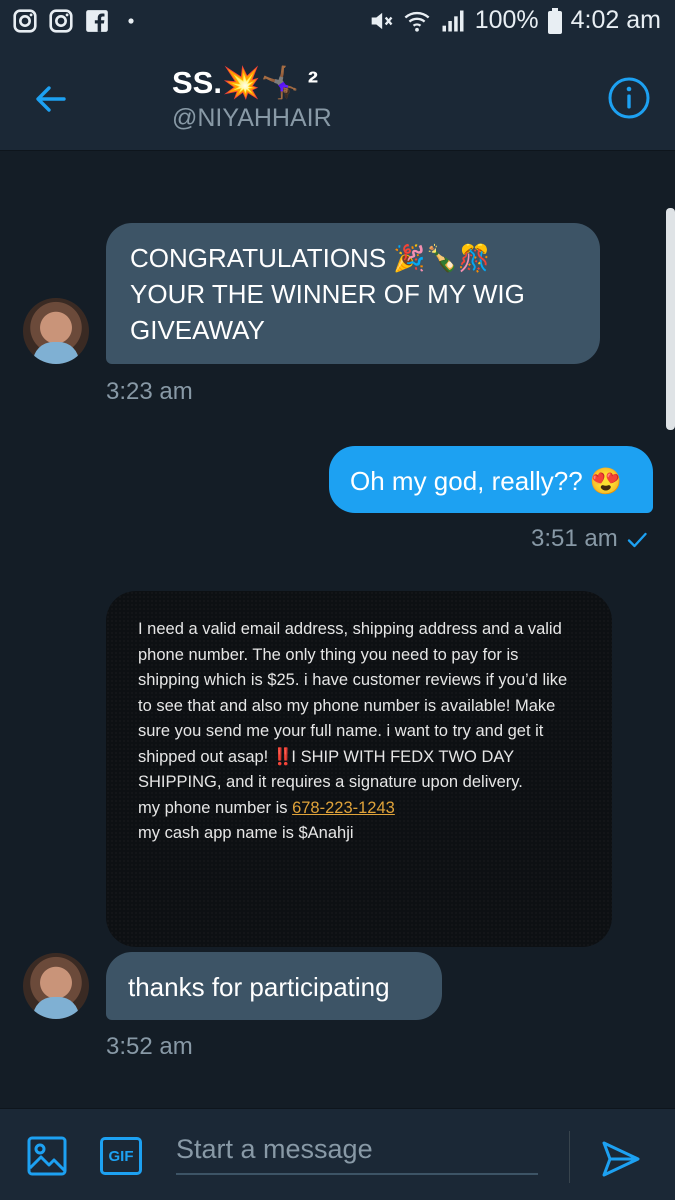  What do you see at coordinates (337, 98) in the screenshot?
I see `conversation-header: SS.💥🤸🏾‍♀️ ² @NIYAHHAIR` at bounding box center [337, 98].